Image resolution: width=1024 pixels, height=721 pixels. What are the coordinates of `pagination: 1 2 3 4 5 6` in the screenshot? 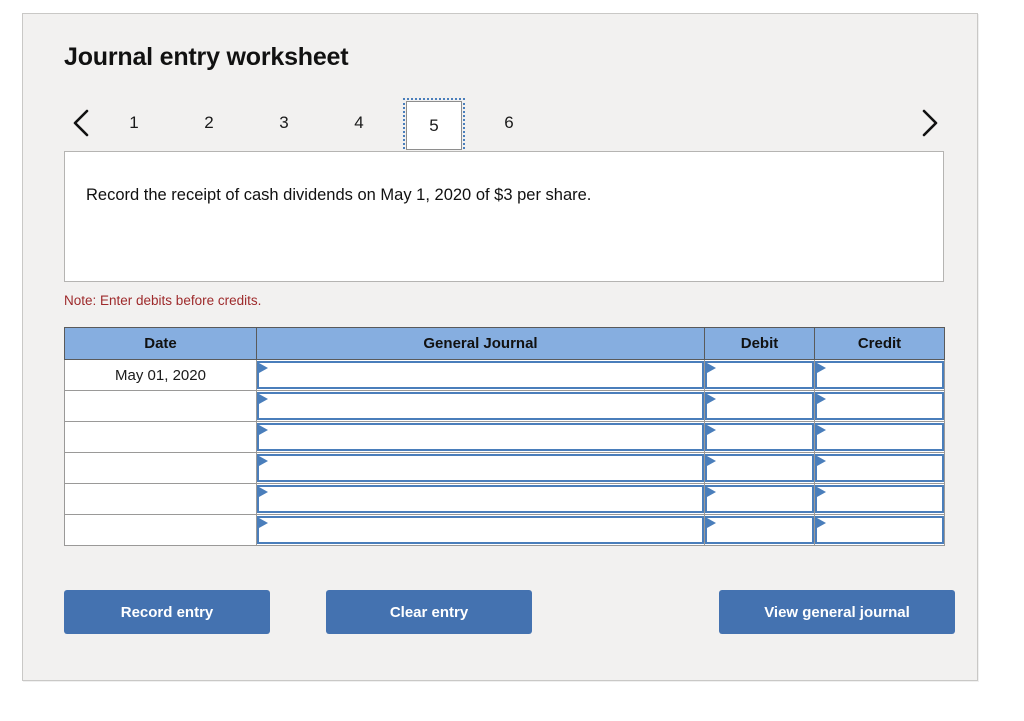 It's located at (504, 125).